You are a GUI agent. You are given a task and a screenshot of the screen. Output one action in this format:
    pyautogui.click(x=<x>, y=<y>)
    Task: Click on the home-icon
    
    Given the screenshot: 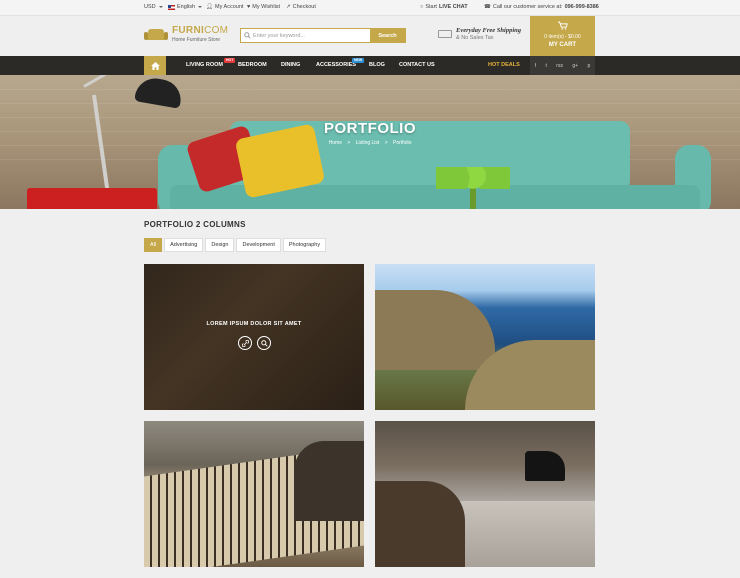 What is the action you would take?
    pyautogui.click(x=155, y=65)
    